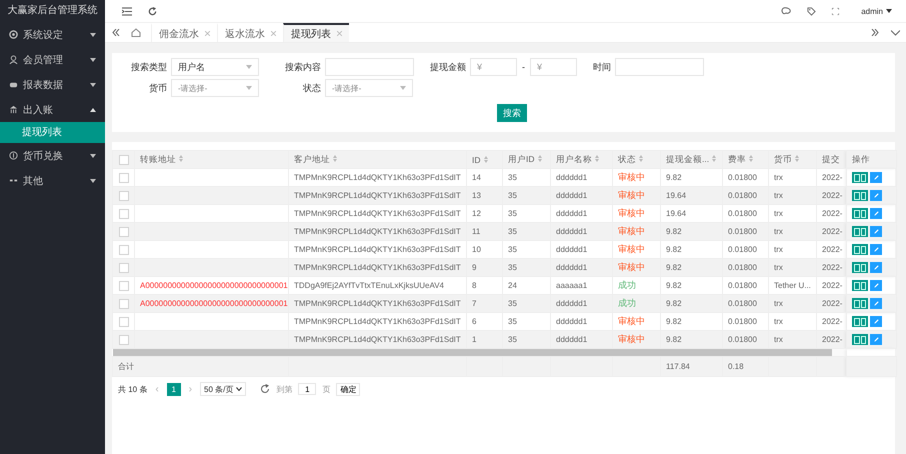 This screenshot has height=454, width=906. What do you see at coordinates (52, 59) in the screenshot?
I see `sidebar-item: 会员管理` at bounding box center [52, 59].